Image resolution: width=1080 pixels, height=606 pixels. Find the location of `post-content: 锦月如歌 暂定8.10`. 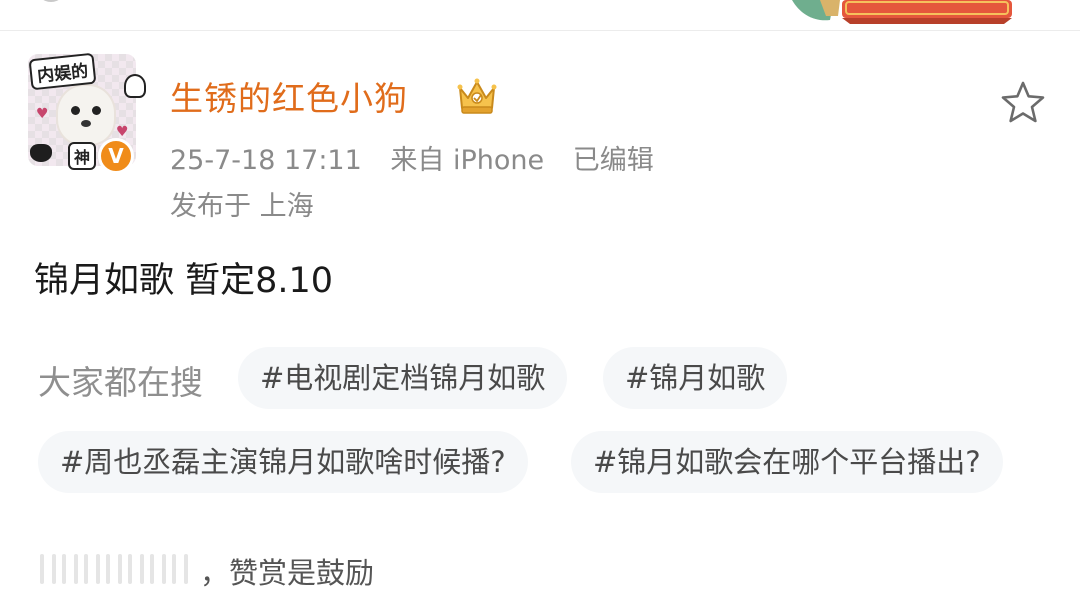

post-content: 锦月如歌 暂定8.10 is located at coordinates (184, 281).